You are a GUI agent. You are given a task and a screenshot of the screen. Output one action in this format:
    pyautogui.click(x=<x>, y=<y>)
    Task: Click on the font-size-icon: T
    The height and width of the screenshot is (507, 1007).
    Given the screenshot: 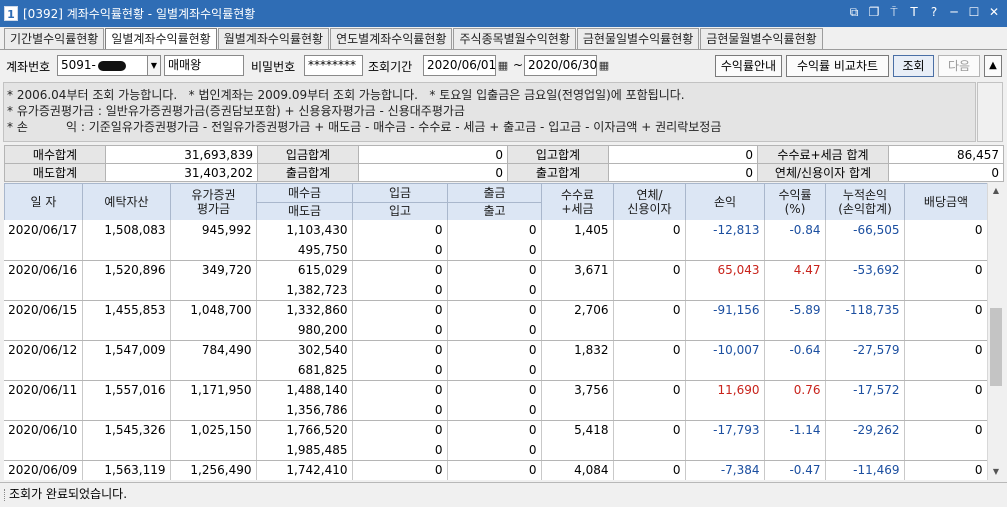 What is the action you would take?
    pyautogui.click(x=914, y=12)
    